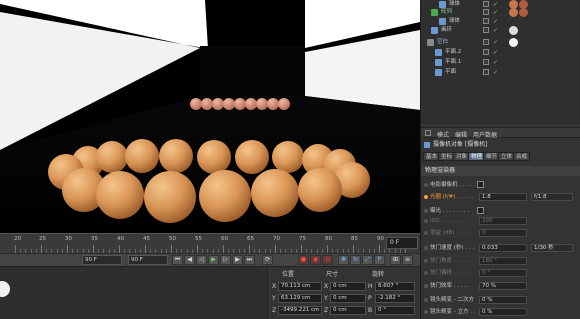 This screenshot has height=319, width=580. What do you see at coordinates (503, 300) in the screenshot?
I see `lens-distortion-quadratic-field: 0 %` at bounding box center [503, 300].